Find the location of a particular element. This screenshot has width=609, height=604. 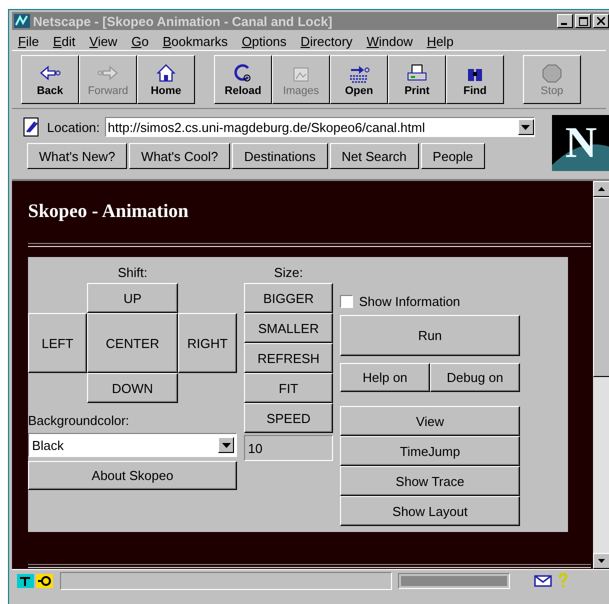

close-button is located at coordinates (601, 21).